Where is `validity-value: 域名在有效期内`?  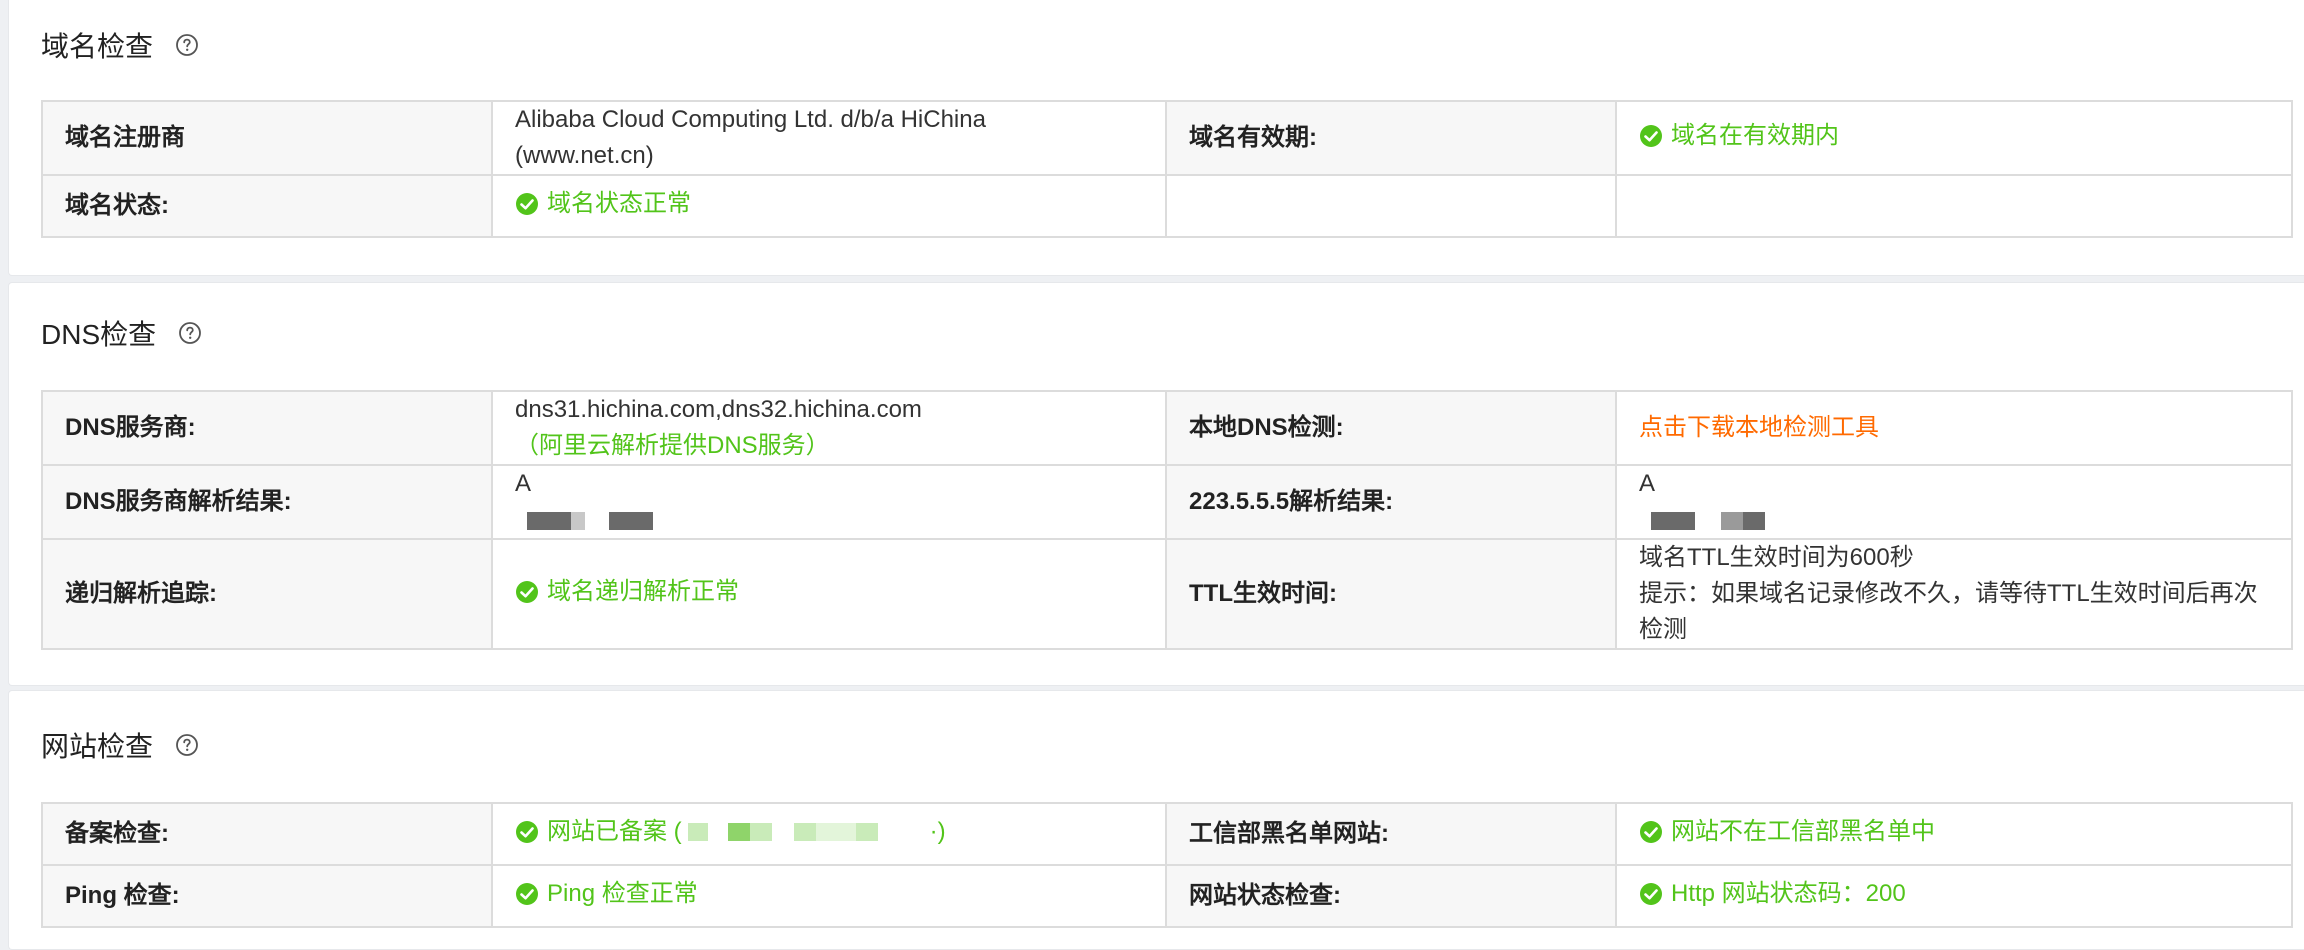
validity-value: 域名在有效期内 is located at coordinates (1755, 135).